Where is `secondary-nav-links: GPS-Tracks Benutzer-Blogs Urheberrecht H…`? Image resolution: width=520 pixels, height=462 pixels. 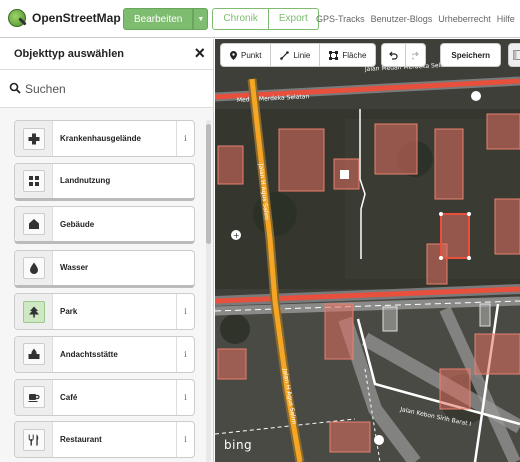
secondary-nav-links: GPS-Tracks Benutzer-Blogs Urheberrecht H… is located at coordinates (415, 19).